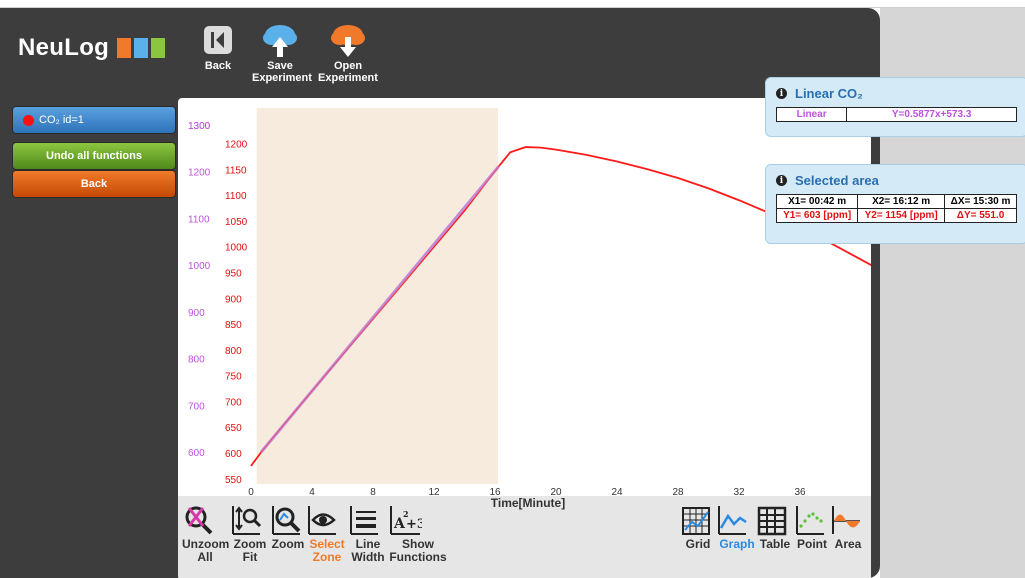 This screenshot has height=578, width=1025. What do you see at coordinates (931, 114) in the screenshot?
I see `linear-equation-cell: Y=0.5877x+573.3` at bounding box center [931, 114].